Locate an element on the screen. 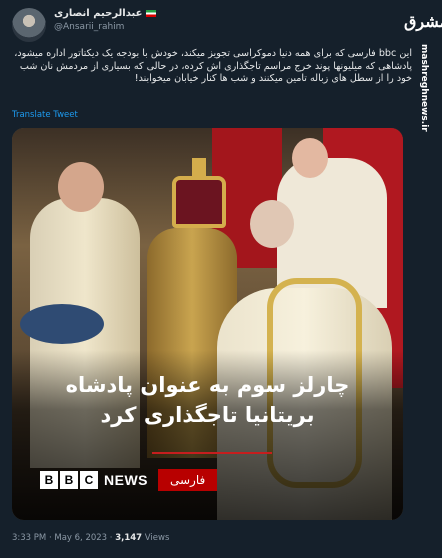 Image resolution: width=442 pixels, height=558 pixels. tweet-meta: 3:33 PM · May 6, 2023 · 3,147 Views is located at coordinates (90, 538).